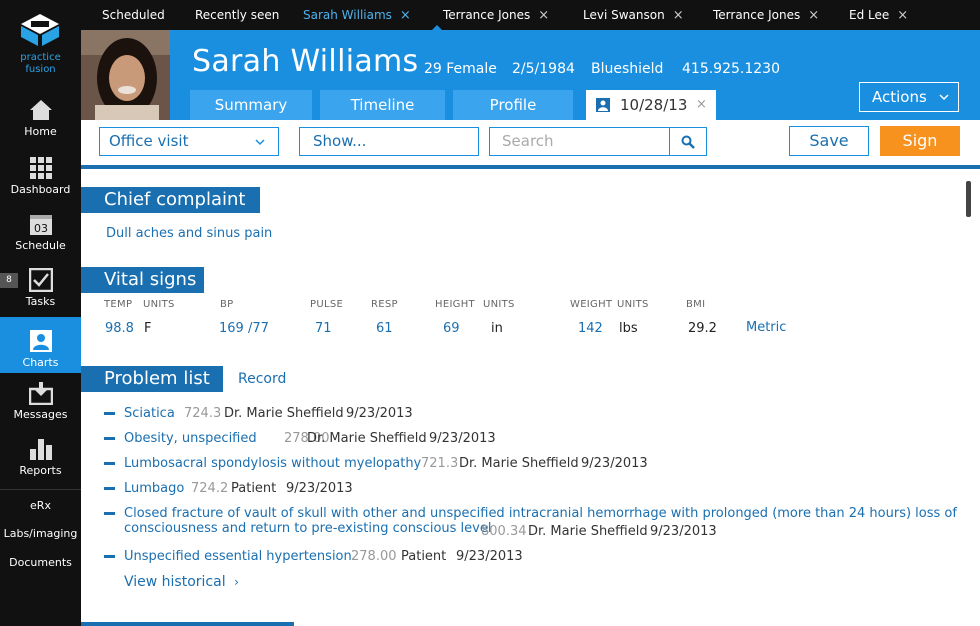 The width and height of the screenshot is (980, 626). What do you see at coordinates (125, 75) in the screenshot?
I see `patient-photo` at bounding box center [125, 75].